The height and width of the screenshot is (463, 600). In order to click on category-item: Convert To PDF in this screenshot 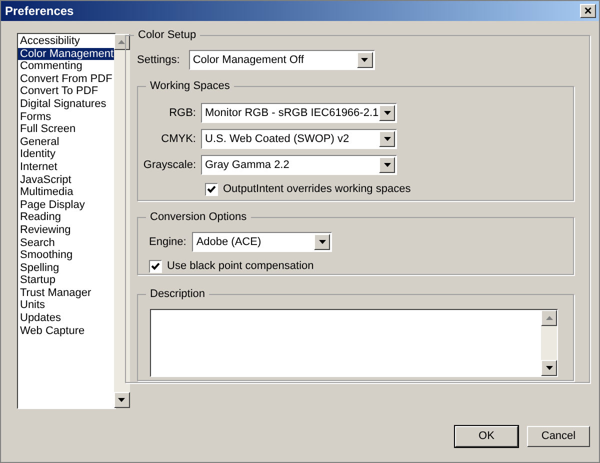, I will do `click(66, 91)`.